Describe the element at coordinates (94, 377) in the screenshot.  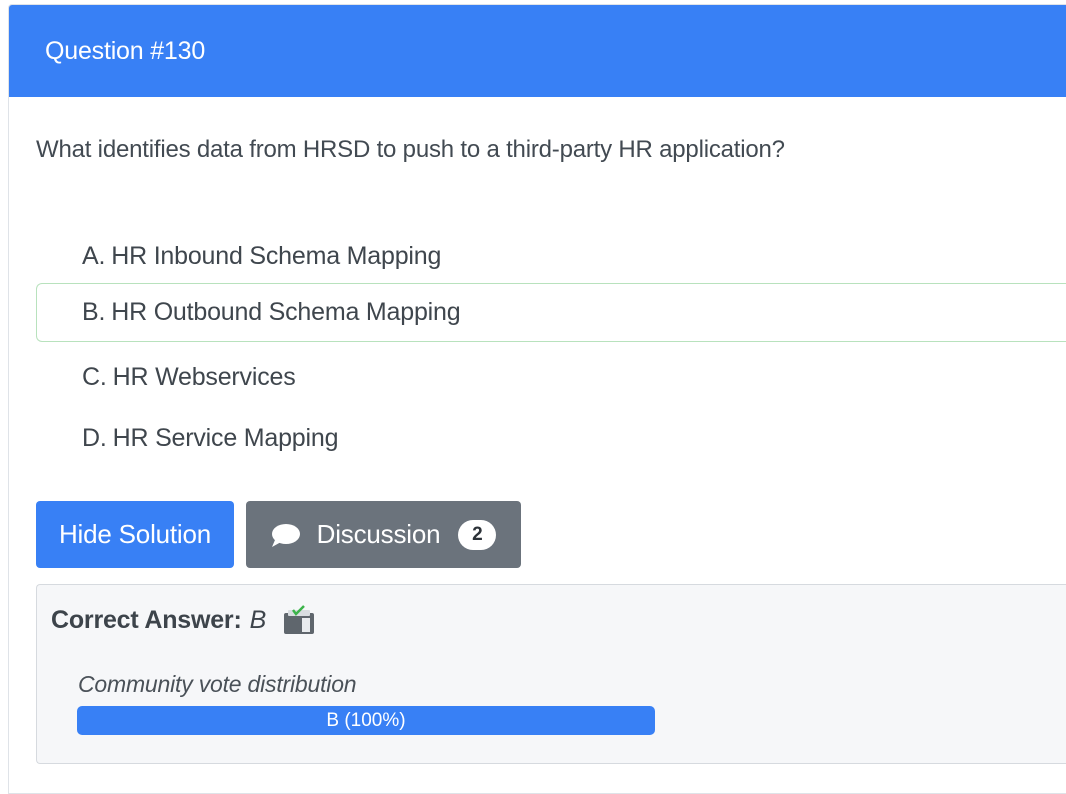
I see `choice-letter: C.` at that location.